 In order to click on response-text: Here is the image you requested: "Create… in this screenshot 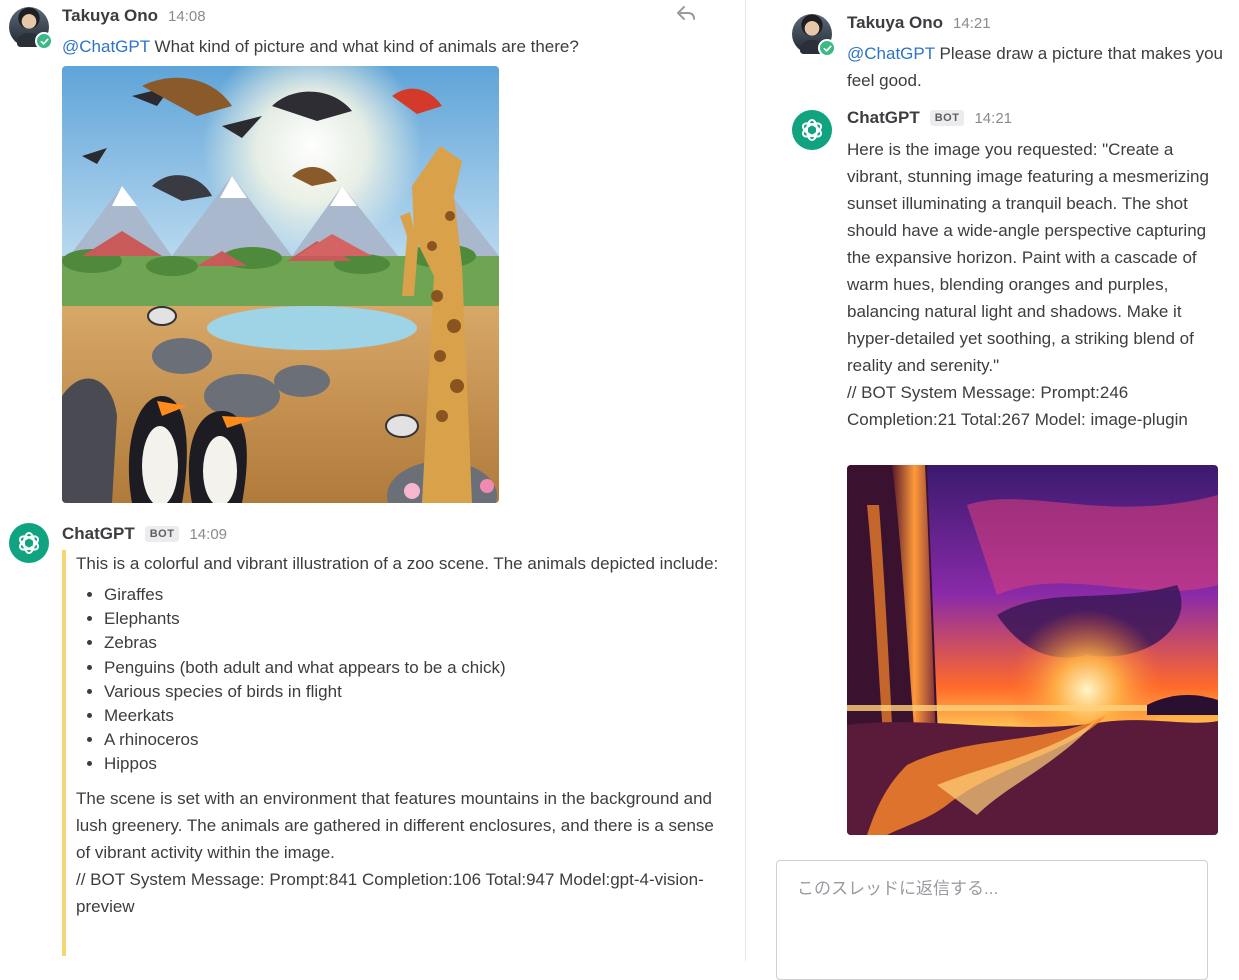, I will do `click(1028, 257)`.